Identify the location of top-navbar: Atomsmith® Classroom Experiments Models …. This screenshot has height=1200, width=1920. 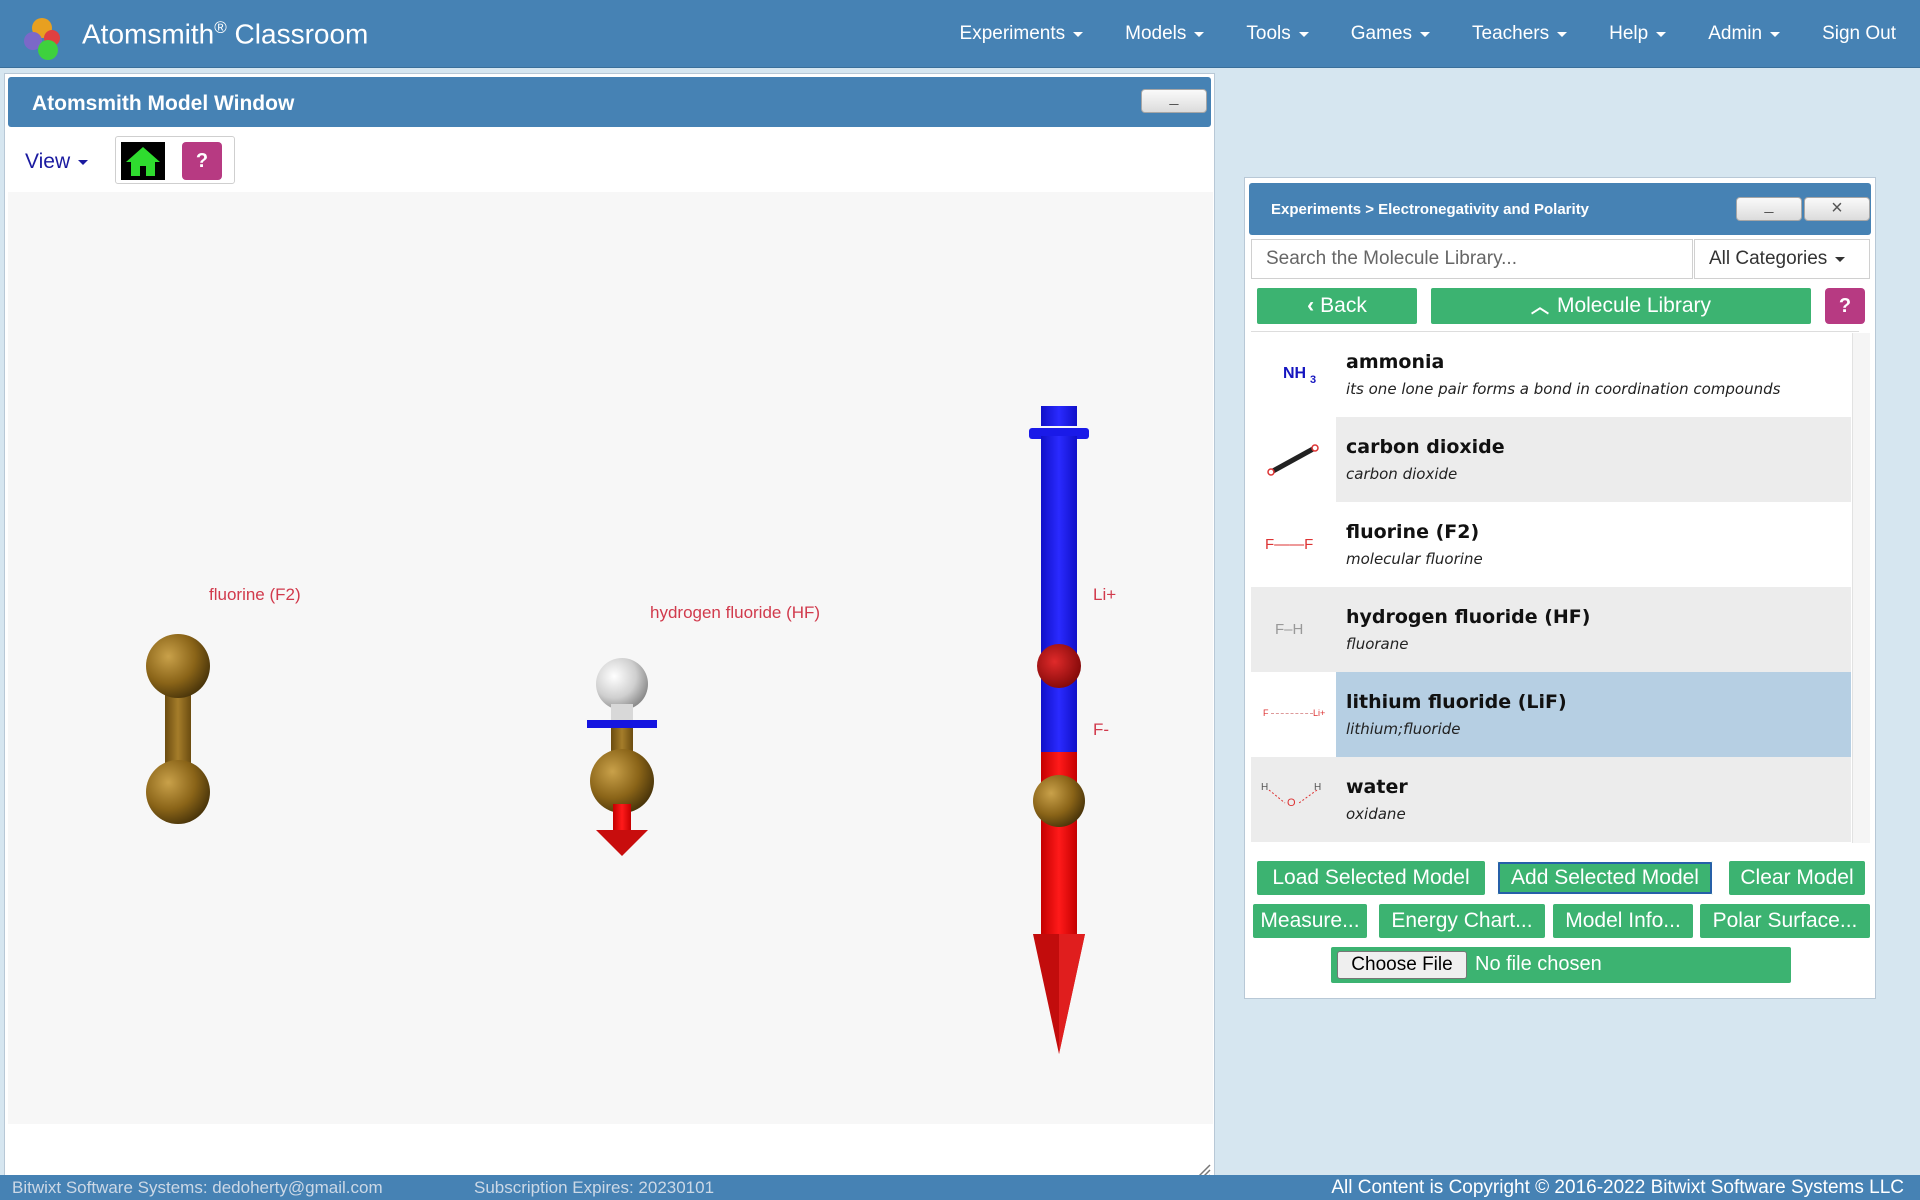
(960, 34).